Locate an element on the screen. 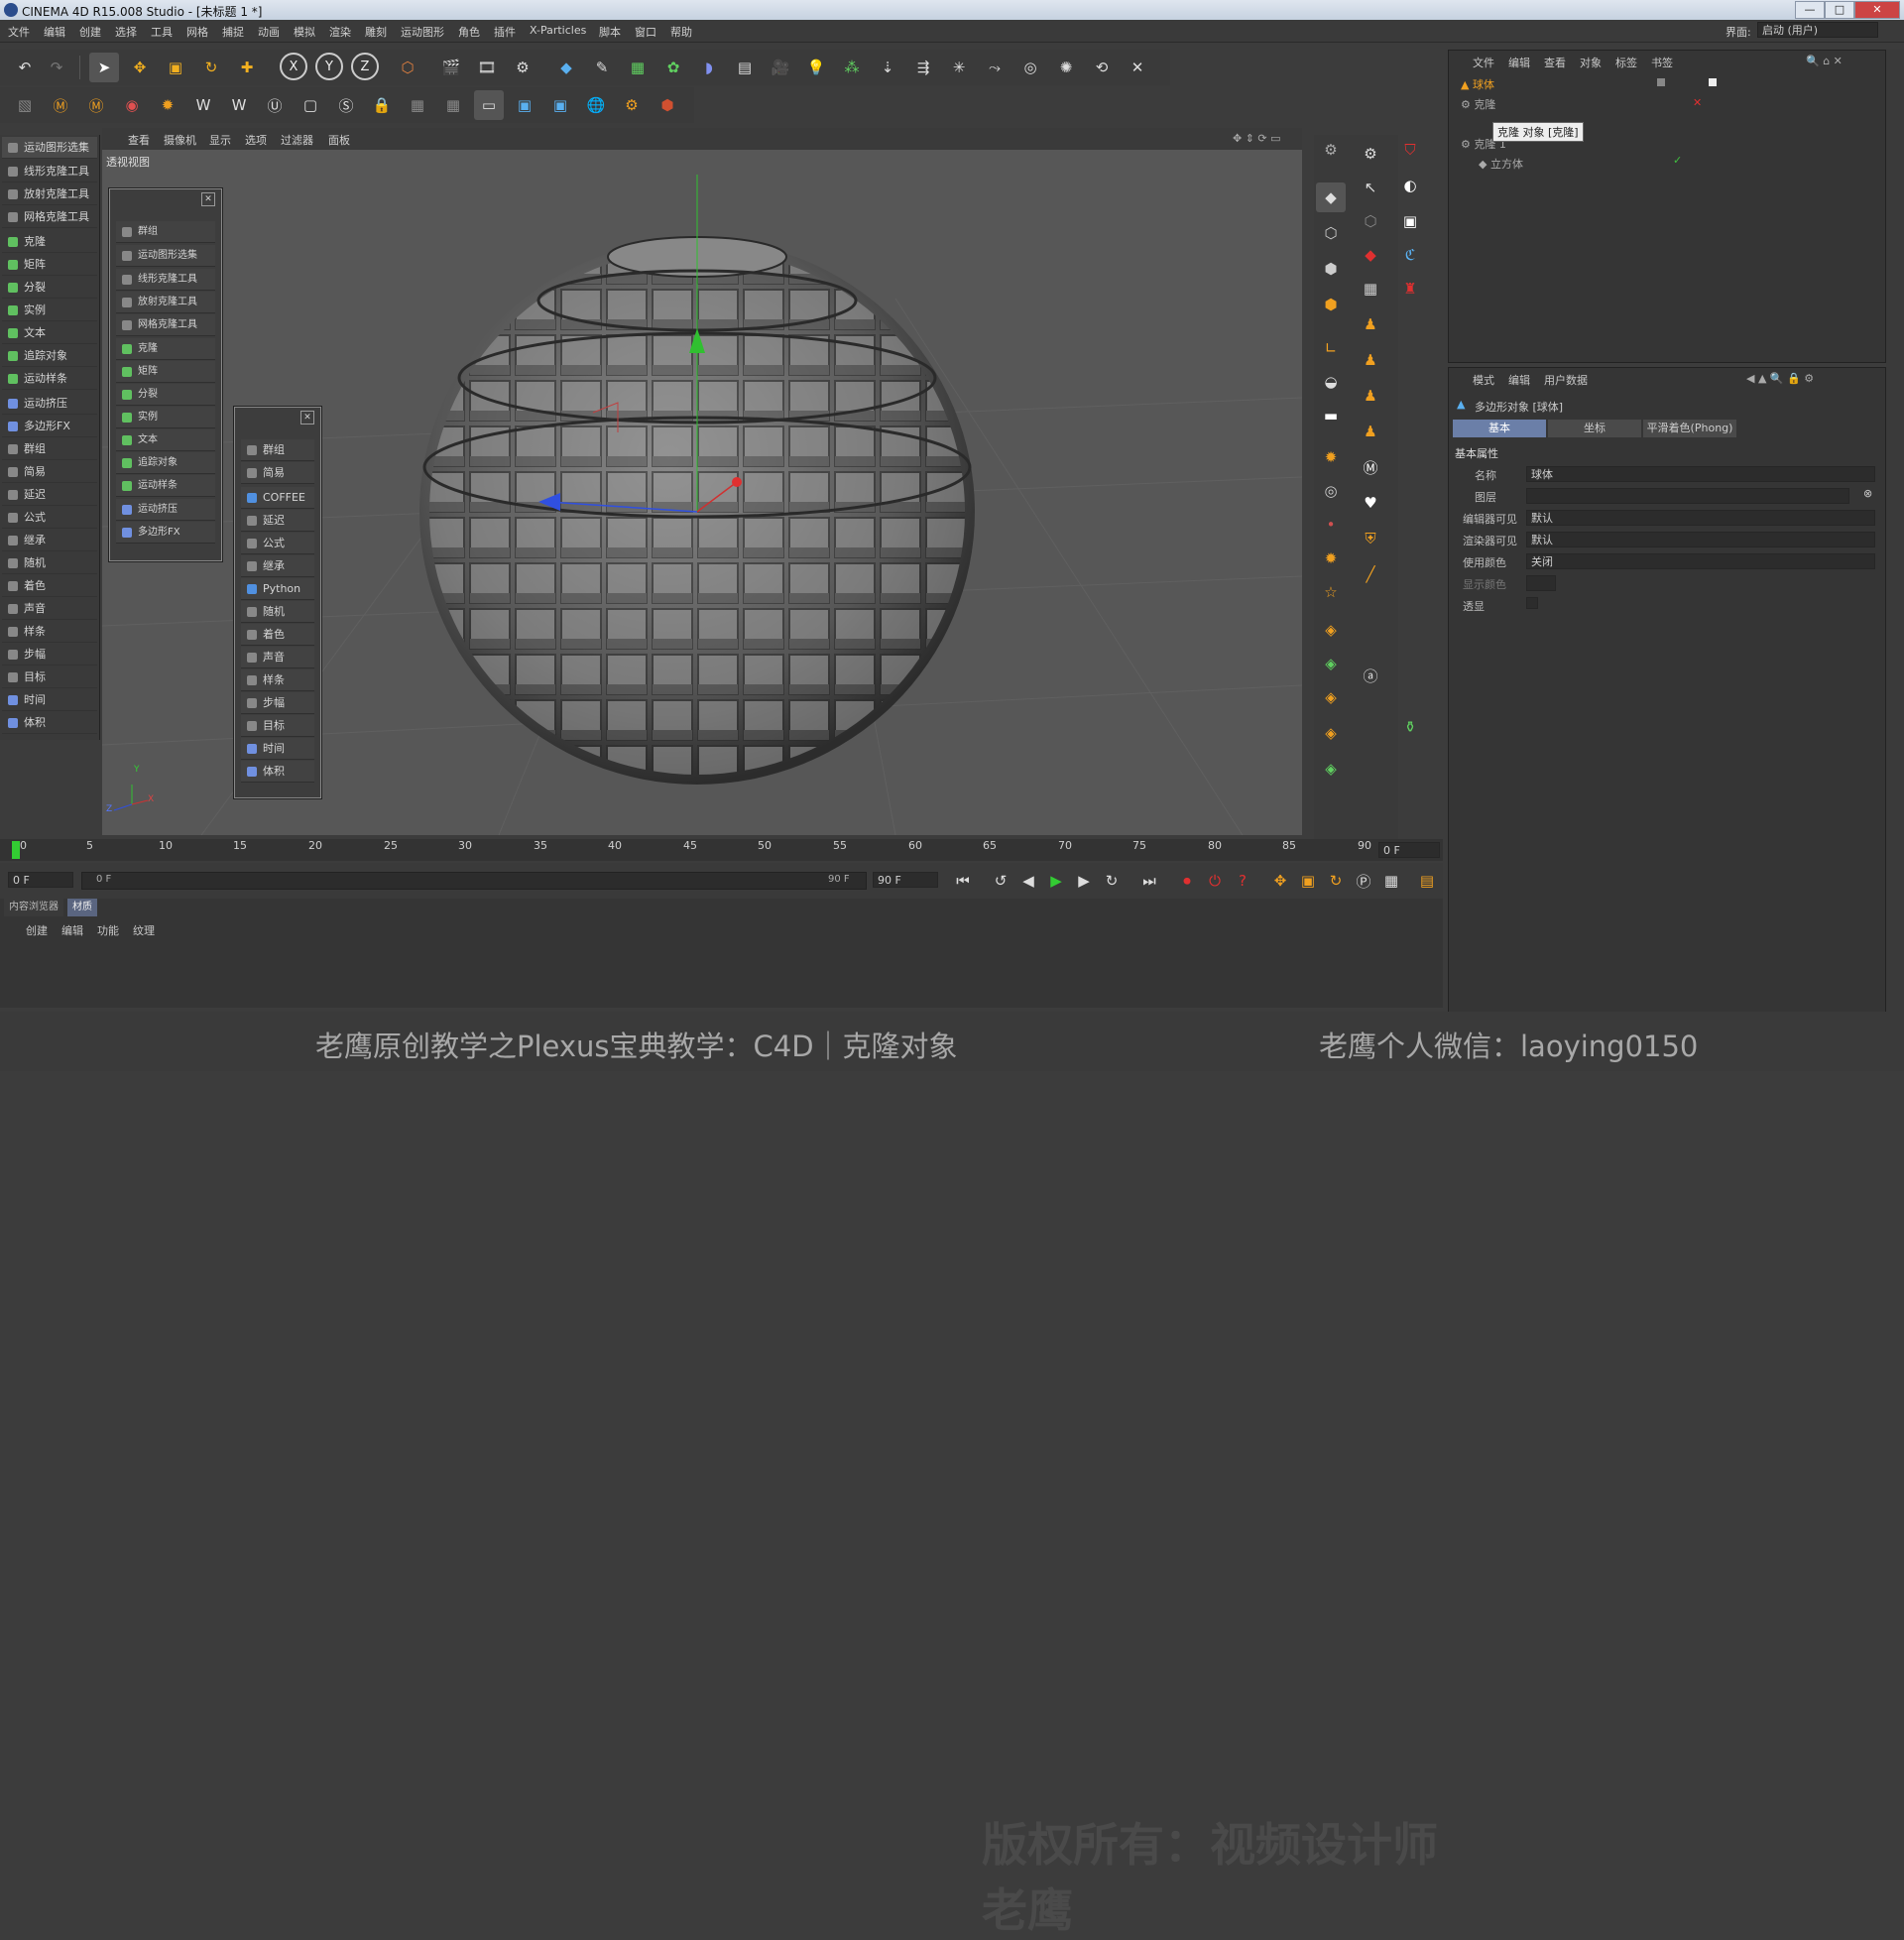 The height and width of the screenshot is (1940, 1904). play-icon: ▶ is located at coordinates (1056, 881).